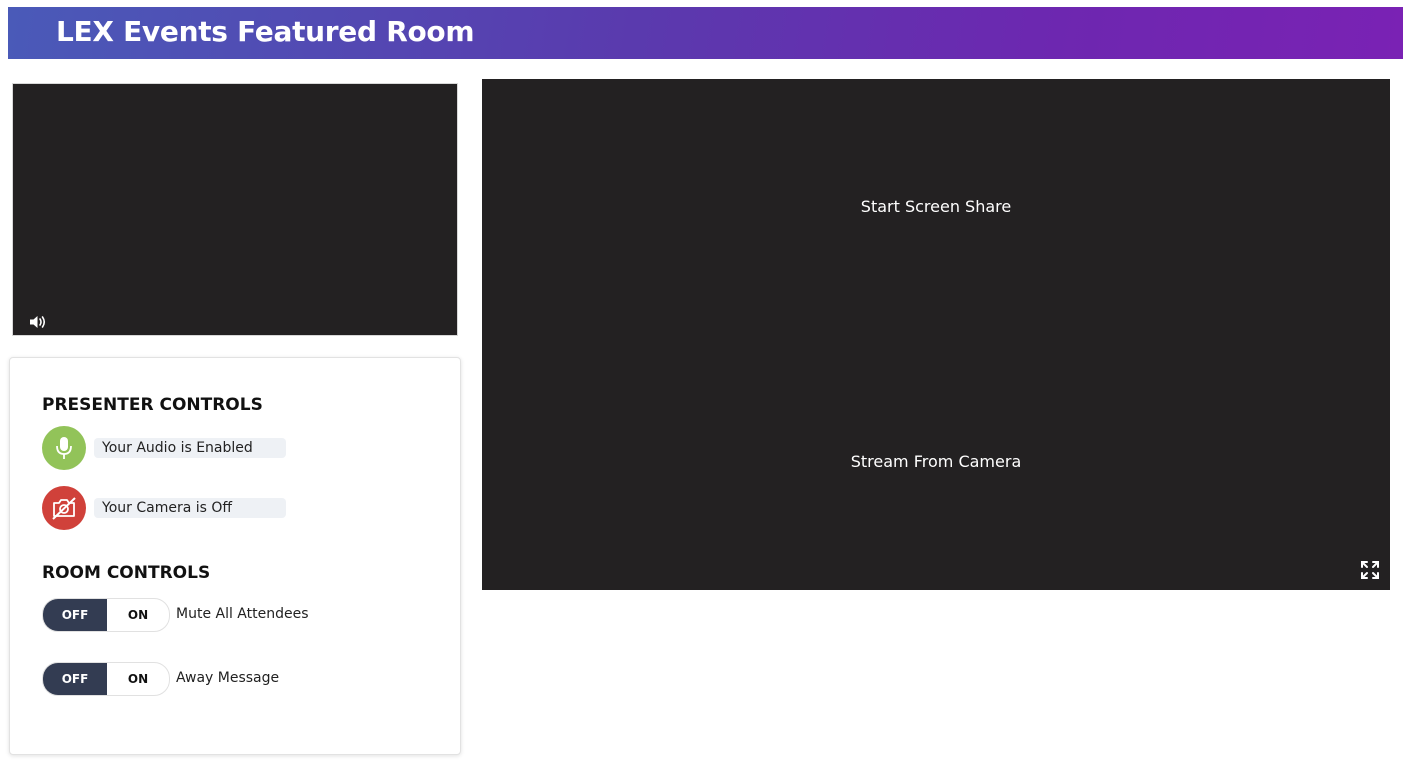 The width and height of the screenshot is (1403, 767). Describe the element at coordinates (152, 405) in the screenshot. I see `presenter-controls-title: PRESENTER CONTROLS` at that location.